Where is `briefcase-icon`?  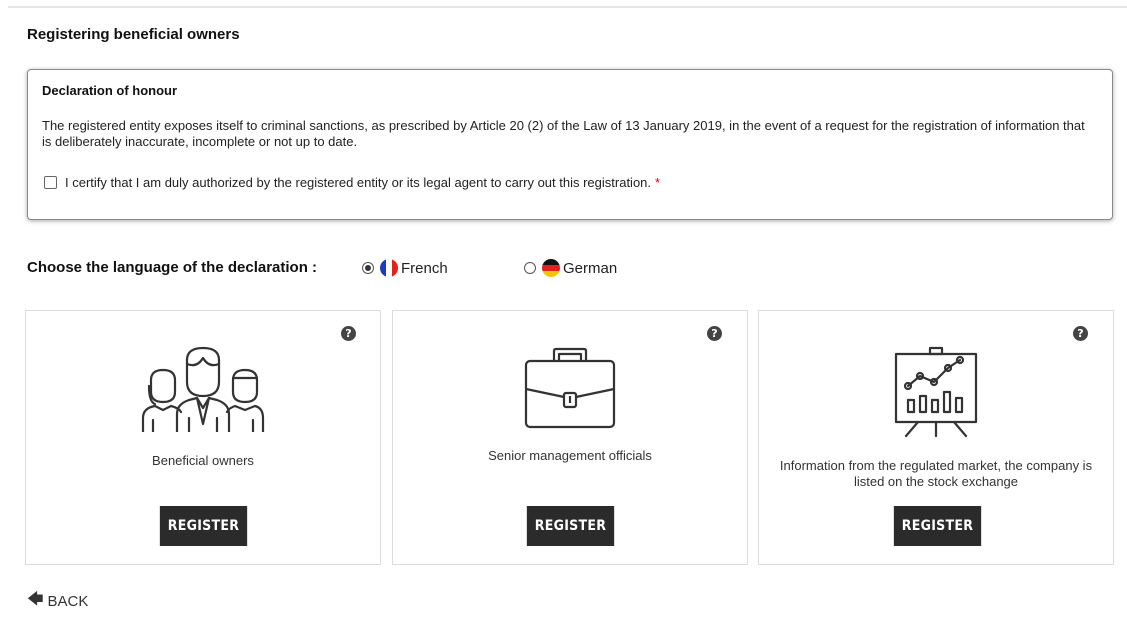
briefcase-icon is located at coordinates (570, 388).